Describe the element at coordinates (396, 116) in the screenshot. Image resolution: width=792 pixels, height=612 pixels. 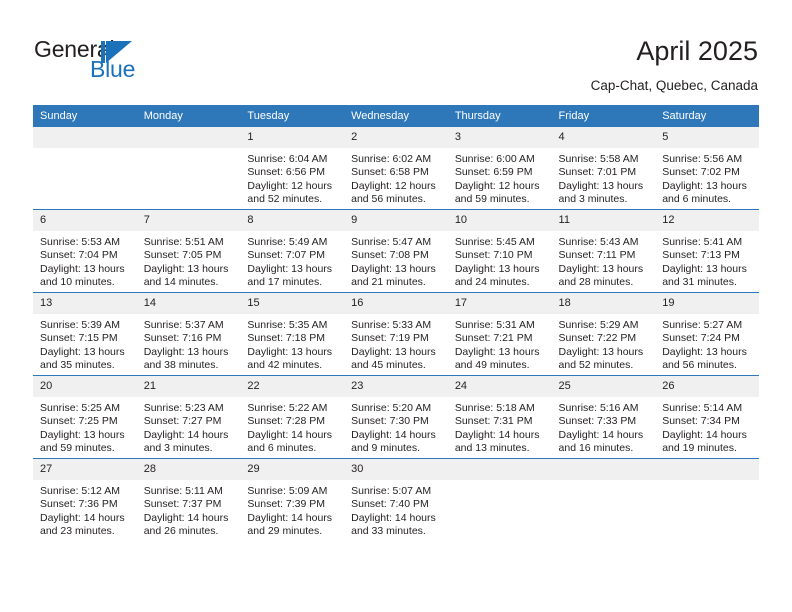
I see `weekday-header-wednesday: Wednesday` at that location.